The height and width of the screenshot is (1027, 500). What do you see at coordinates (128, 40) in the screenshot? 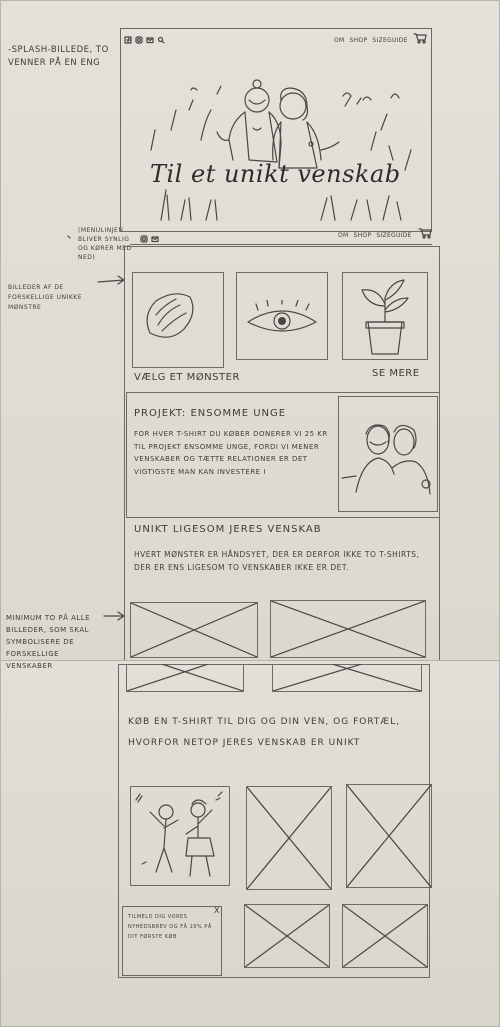
I see `facebook-icon` at bounding box center [128, 40].